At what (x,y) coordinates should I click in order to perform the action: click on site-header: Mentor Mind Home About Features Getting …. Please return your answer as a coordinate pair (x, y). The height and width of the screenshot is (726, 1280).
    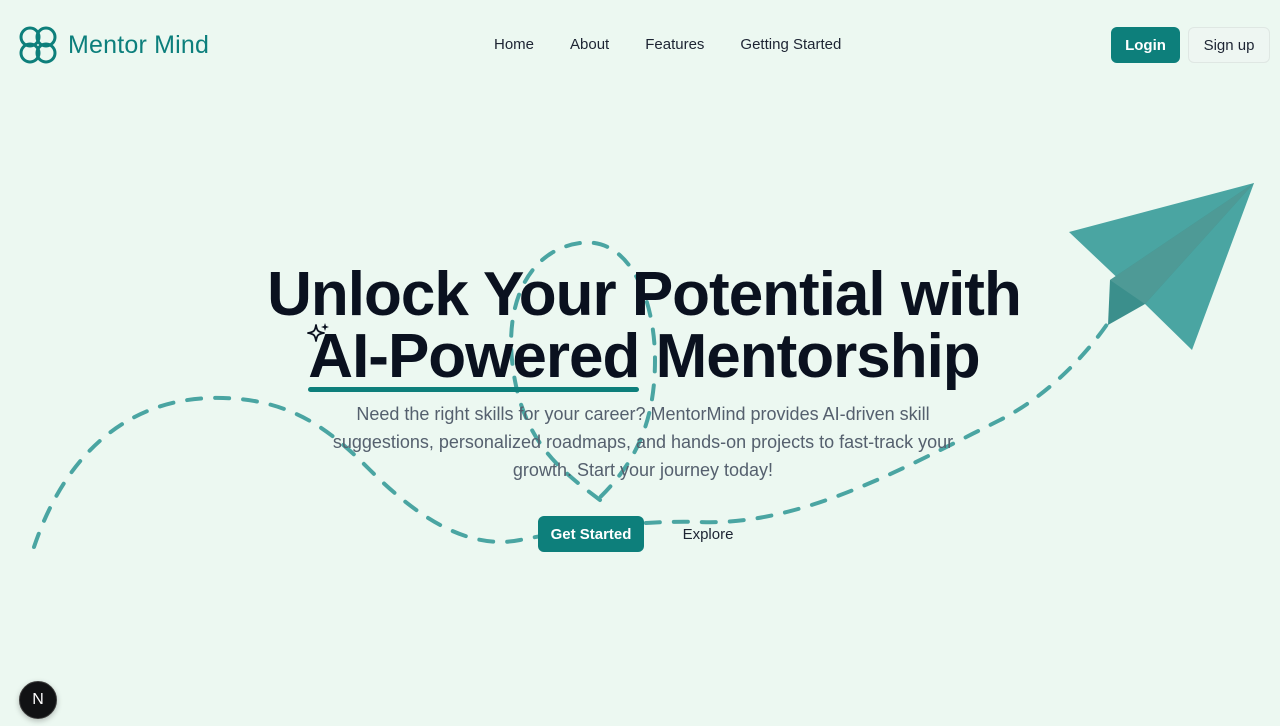
    Looking at the image, I should click on (640, 45).